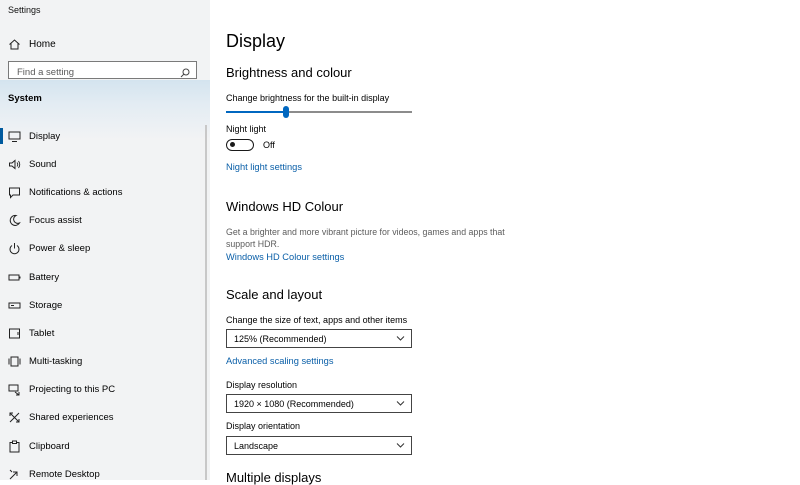 This screenshot has height=485, width=800. What do you see at coordinates (285, 112) in the screenshot?
I see `slider-thumb` at bounding box center [285, 112].